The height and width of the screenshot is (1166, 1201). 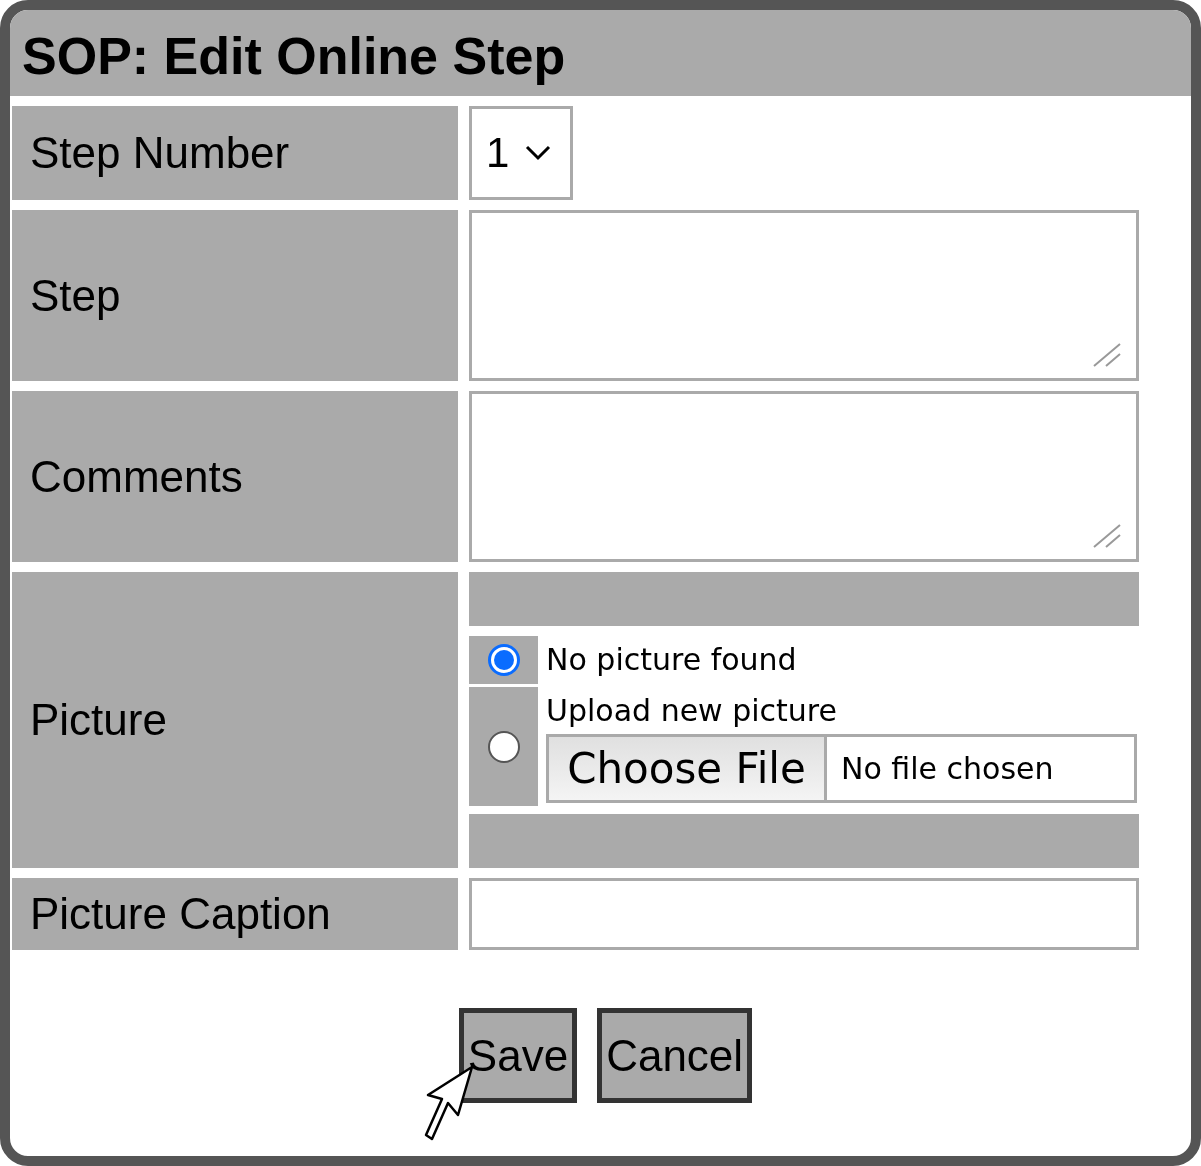 What do you see at coordinates (804, 914) in the screenshot?
I see `caption-input` at bounding box center [804, 914].